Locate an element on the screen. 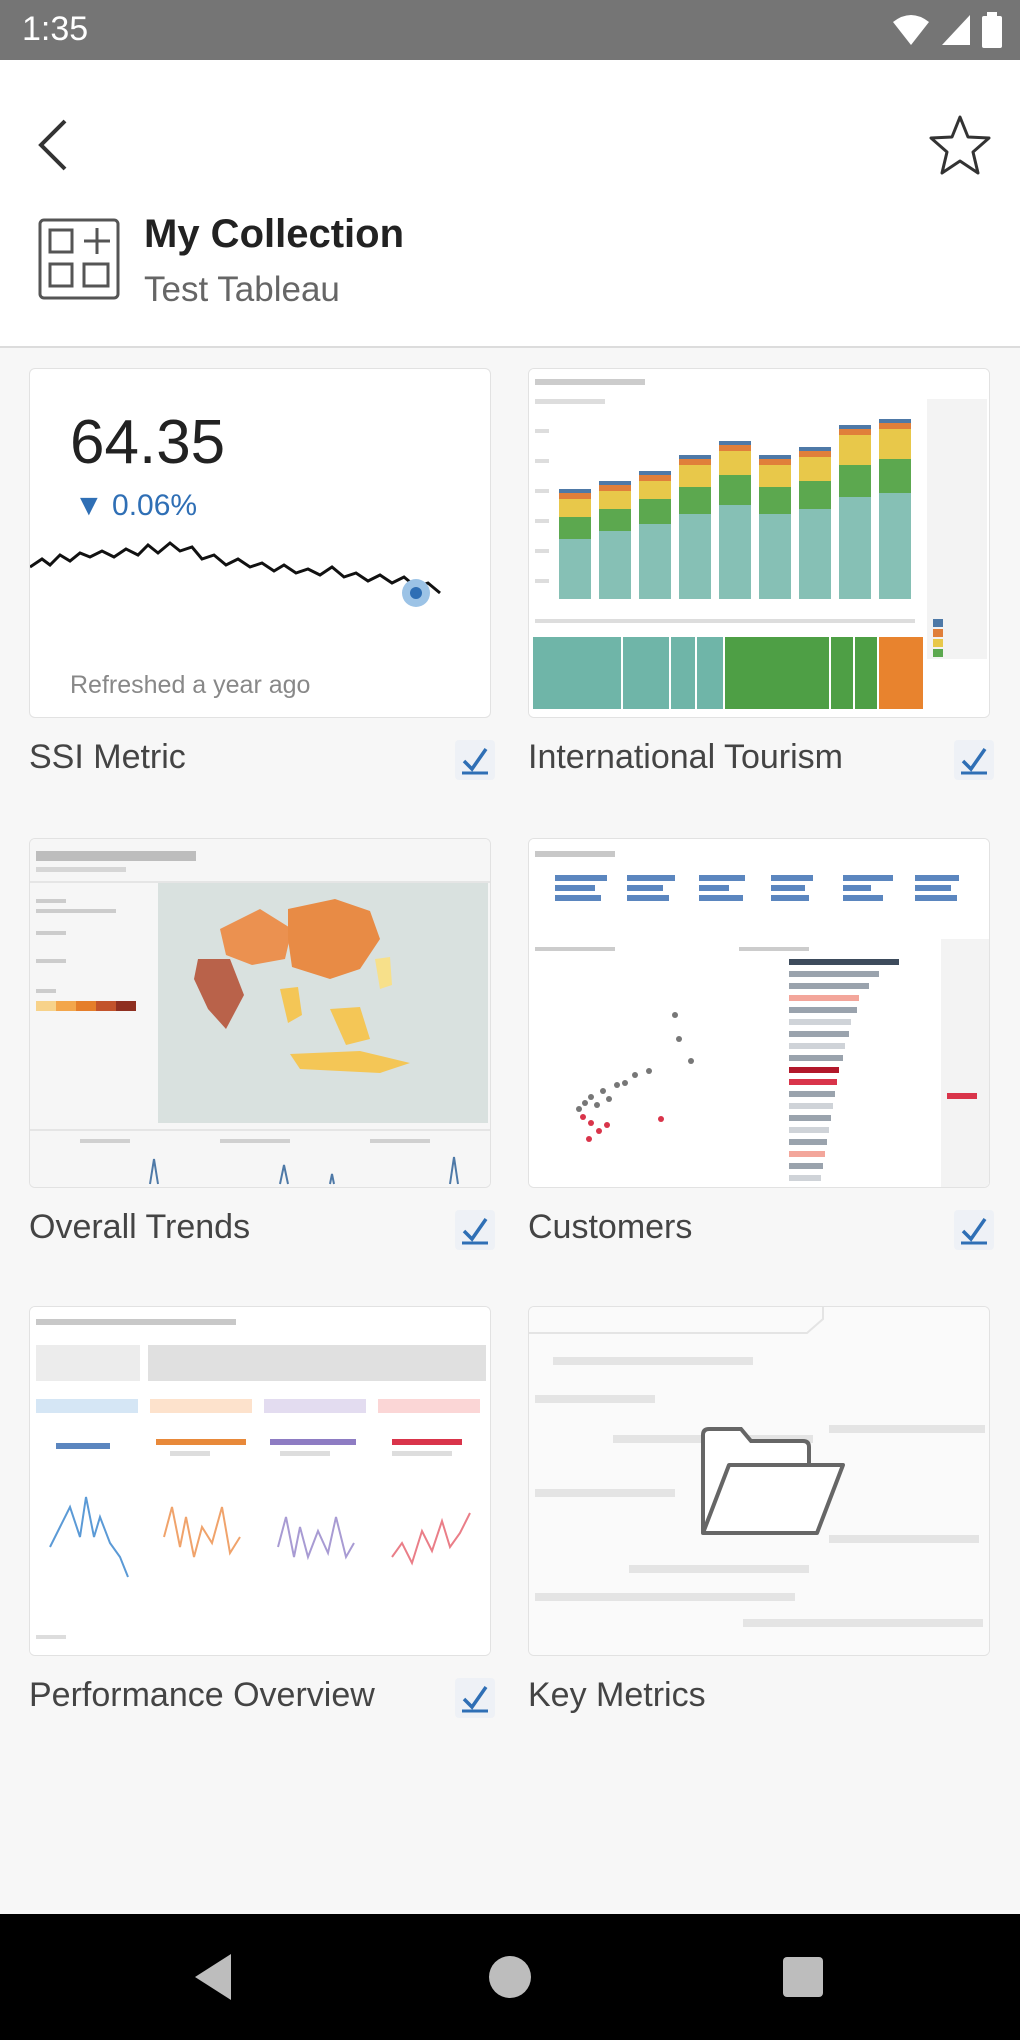  battery-icon is located at coordinates (992, 30).